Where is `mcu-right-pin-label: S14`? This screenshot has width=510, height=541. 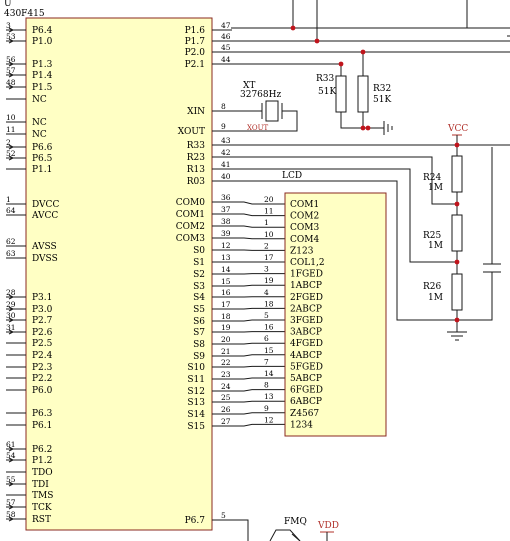
mcu-right-pin-label: S14 is located at coordinates (196, 415).